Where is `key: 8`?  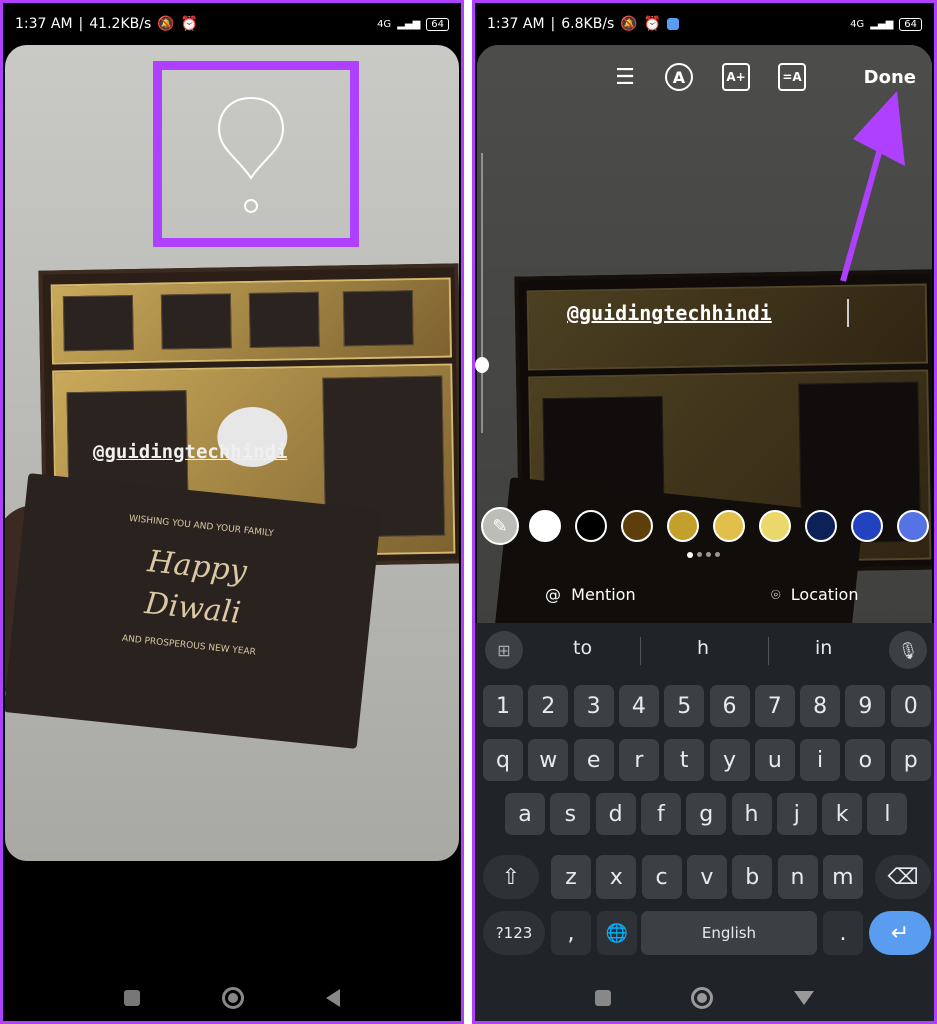
key: 8 is located at coordinates (820, 706).